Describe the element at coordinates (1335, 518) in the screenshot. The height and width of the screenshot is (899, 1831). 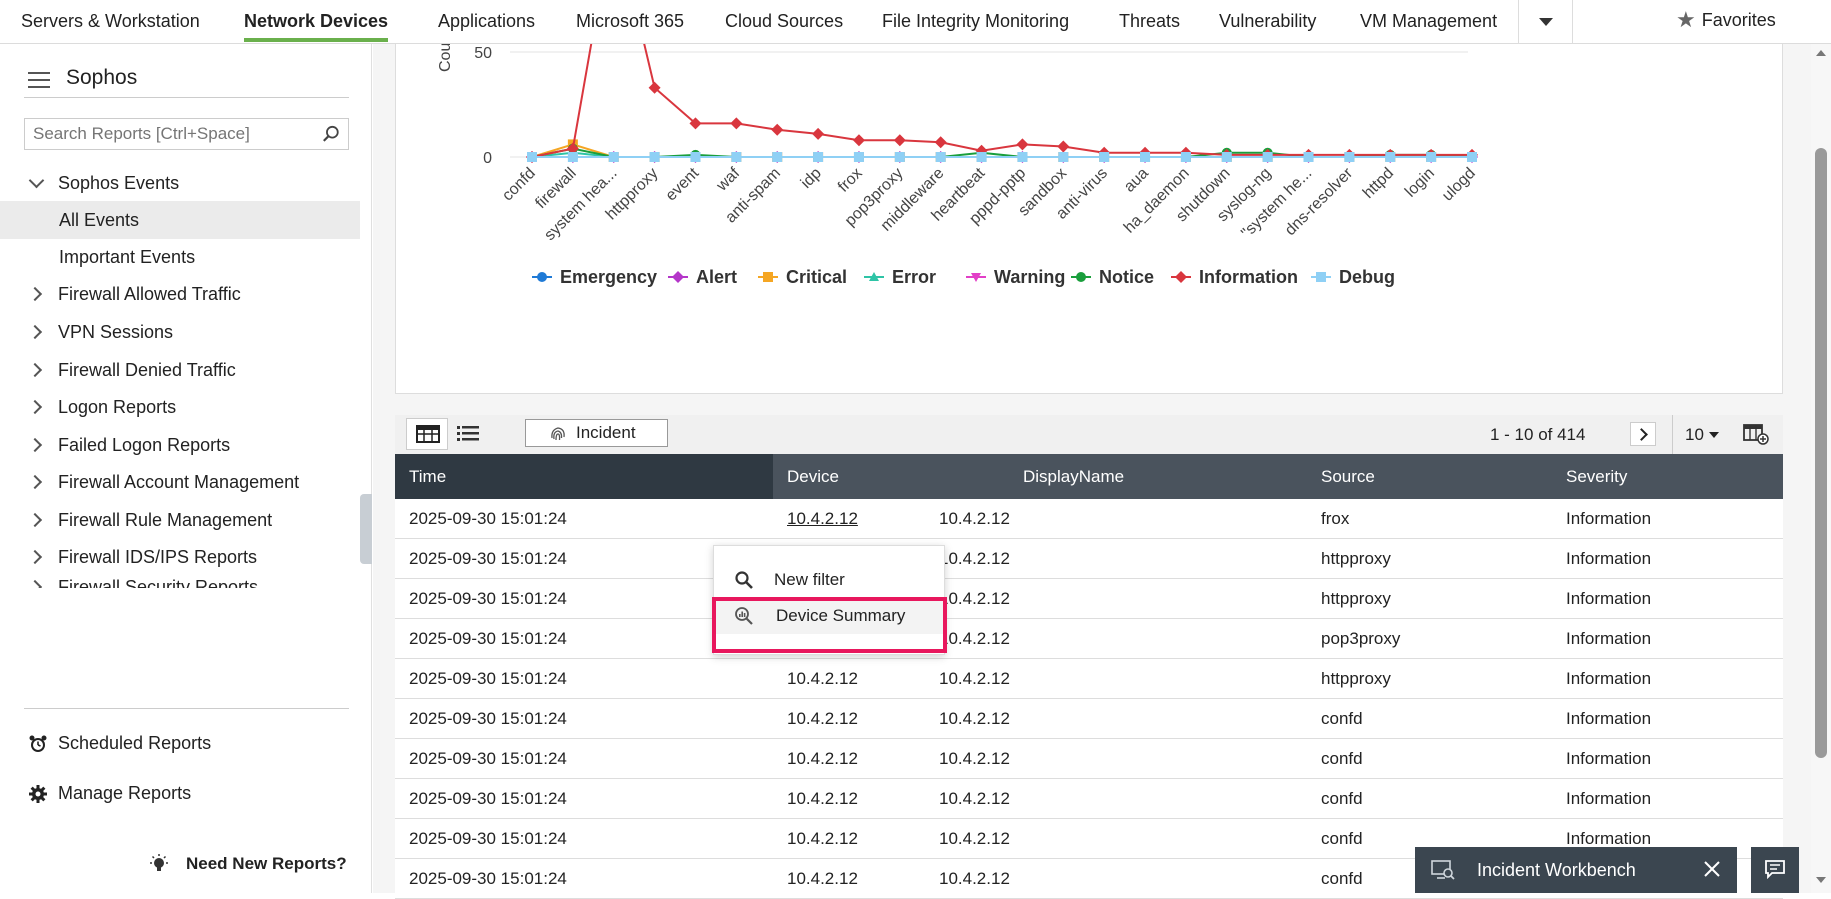
I see `cell-source: frox` at that location.